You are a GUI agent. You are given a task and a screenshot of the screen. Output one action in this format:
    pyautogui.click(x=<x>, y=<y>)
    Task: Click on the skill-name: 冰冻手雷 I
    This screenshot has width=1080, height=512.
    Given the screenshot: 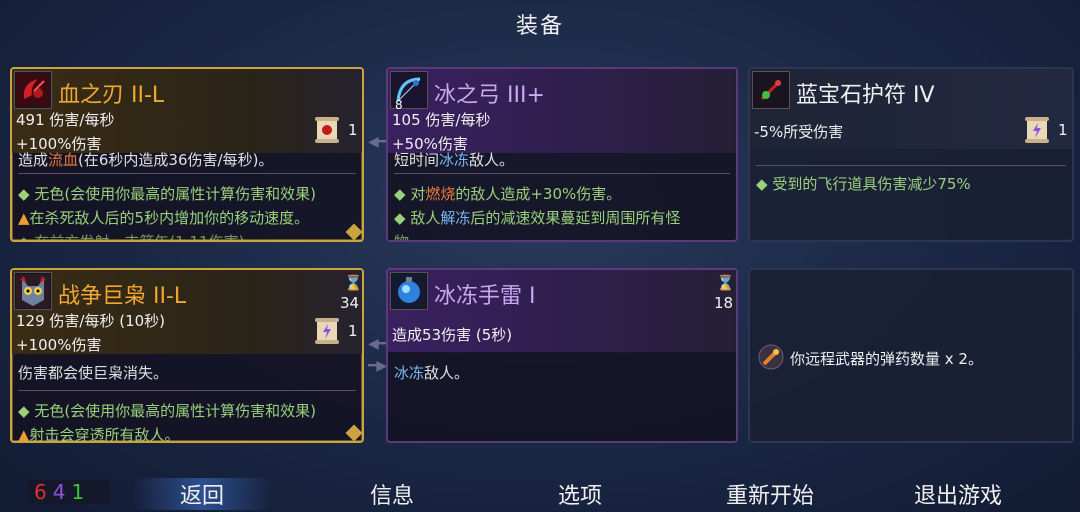 What is the action you would take?
    pyautogui.click(x=485, y=296)
    